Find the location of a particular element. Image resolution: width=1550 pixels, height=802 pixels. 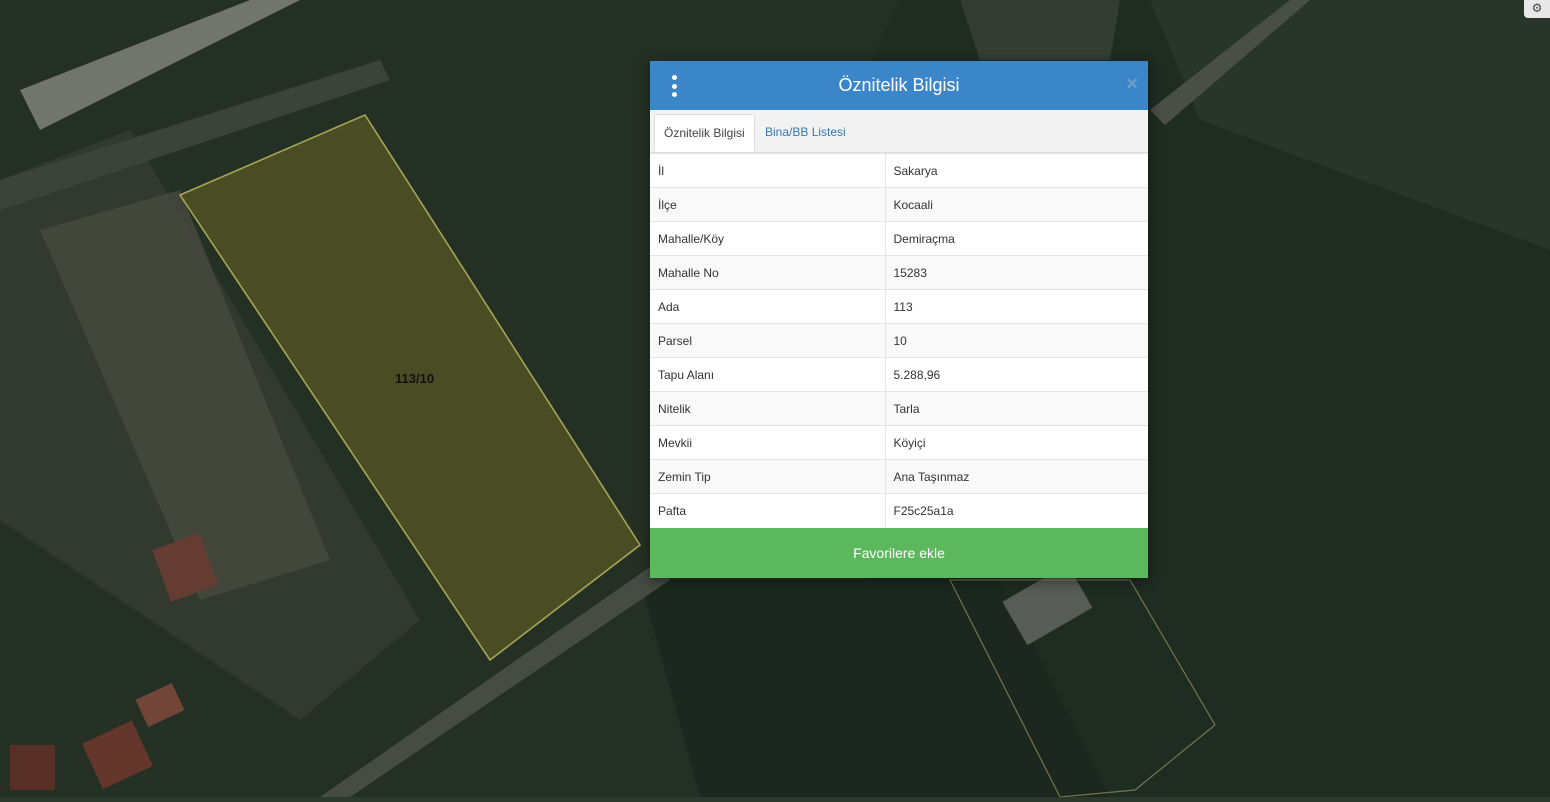

add-to-favorites-button: Favorilere ekle is located at coordinates (899, 552).